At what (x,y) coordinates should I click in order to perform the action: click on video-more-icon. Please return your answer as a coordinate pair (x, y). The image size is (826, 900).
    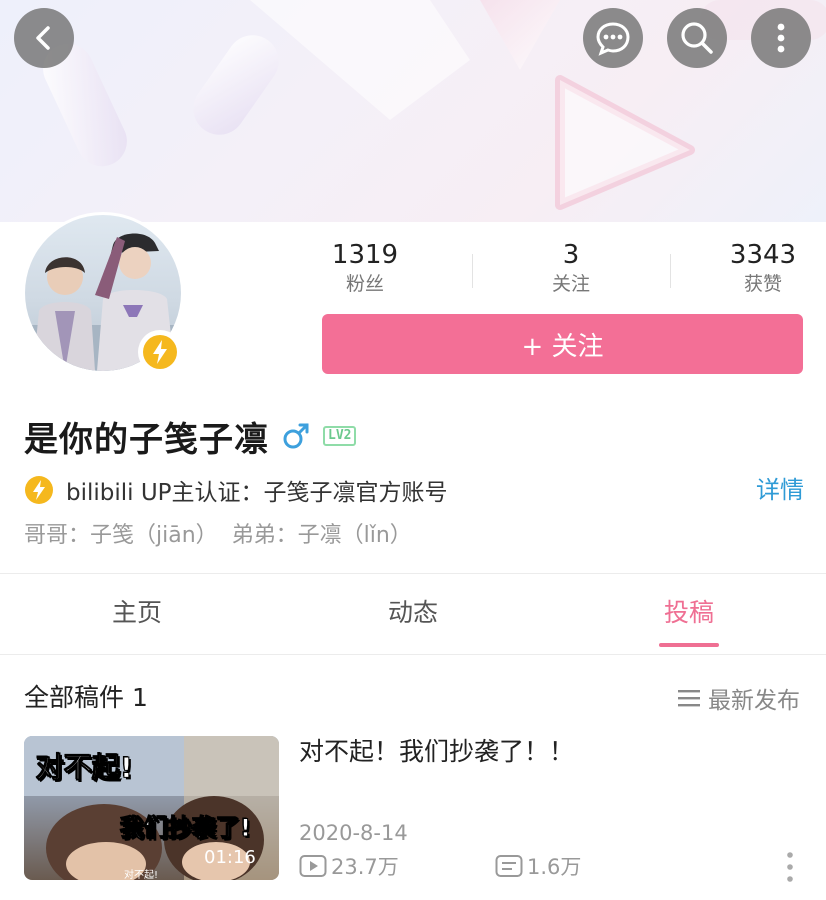
    Looking at the image, I should click on (790, 867).